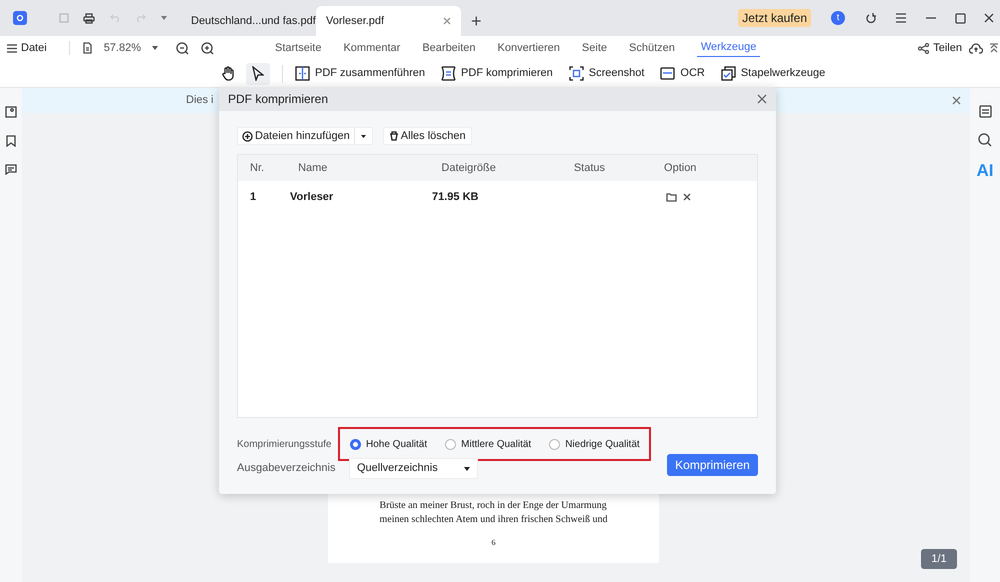 The width and height of the screenshot is (1000, 582). Describe the element at coordinates (985, 111) in the screenshot. I see `properties-icon` at that location.